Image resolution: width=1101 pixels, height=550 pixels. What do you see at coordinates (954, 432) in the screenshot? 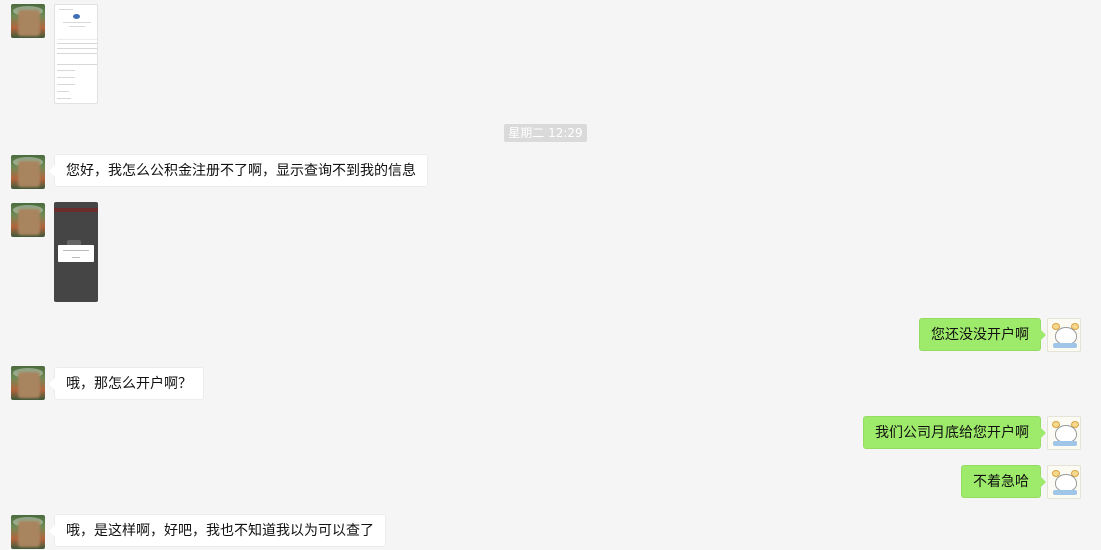
I see `message-bubble-sent: 我们公司月底给您开户啊` at bounding box center [954, 432].